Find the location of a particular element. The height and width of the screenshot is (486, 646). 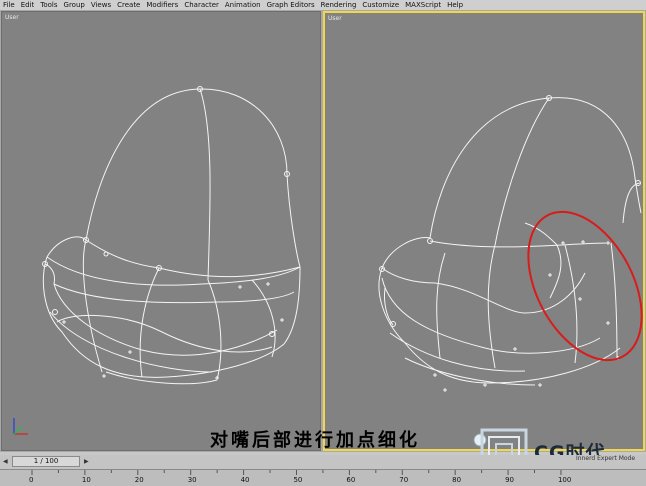

menu-item-help: Help is located at coordinates (455, 5).